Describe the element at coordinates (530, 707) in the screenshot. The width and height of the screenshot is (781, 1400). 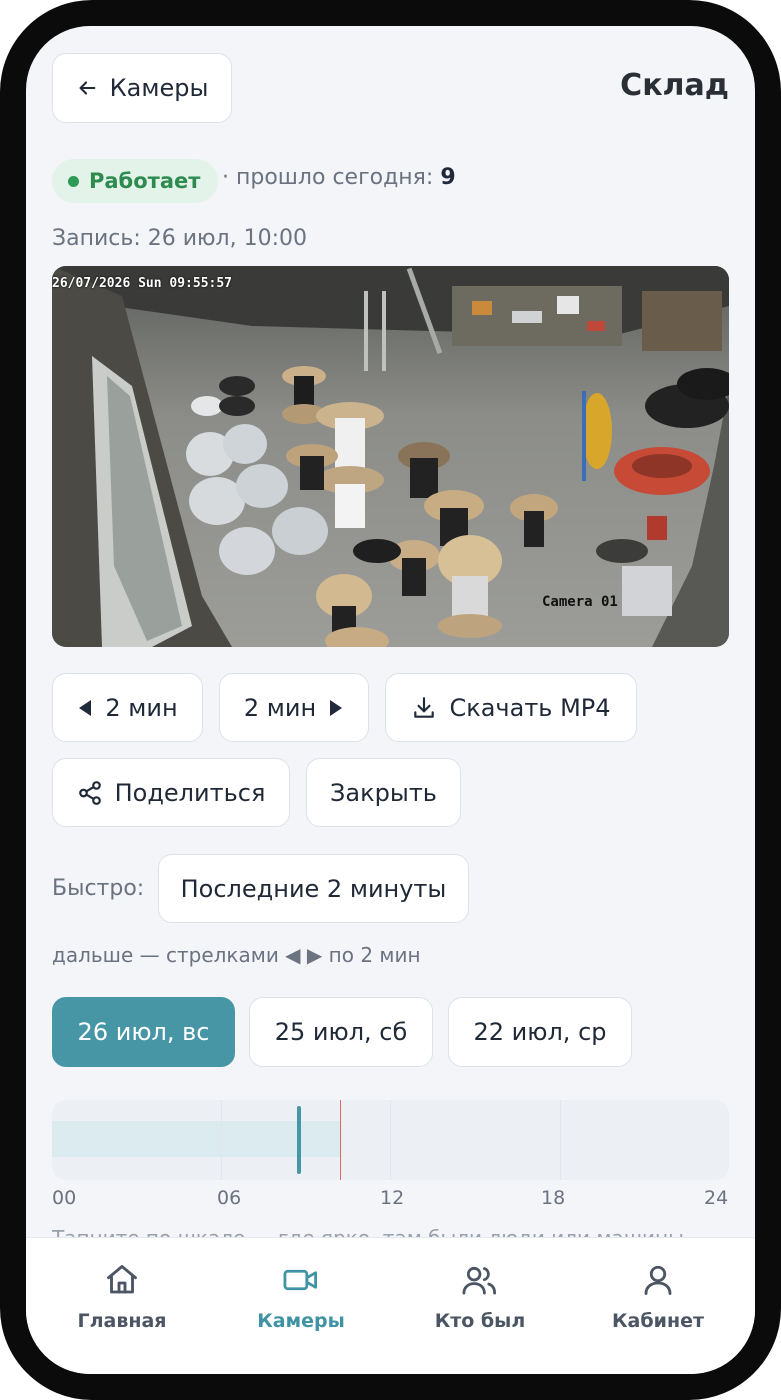
I see `download-mp4-label: Скачать MP4` at that location.